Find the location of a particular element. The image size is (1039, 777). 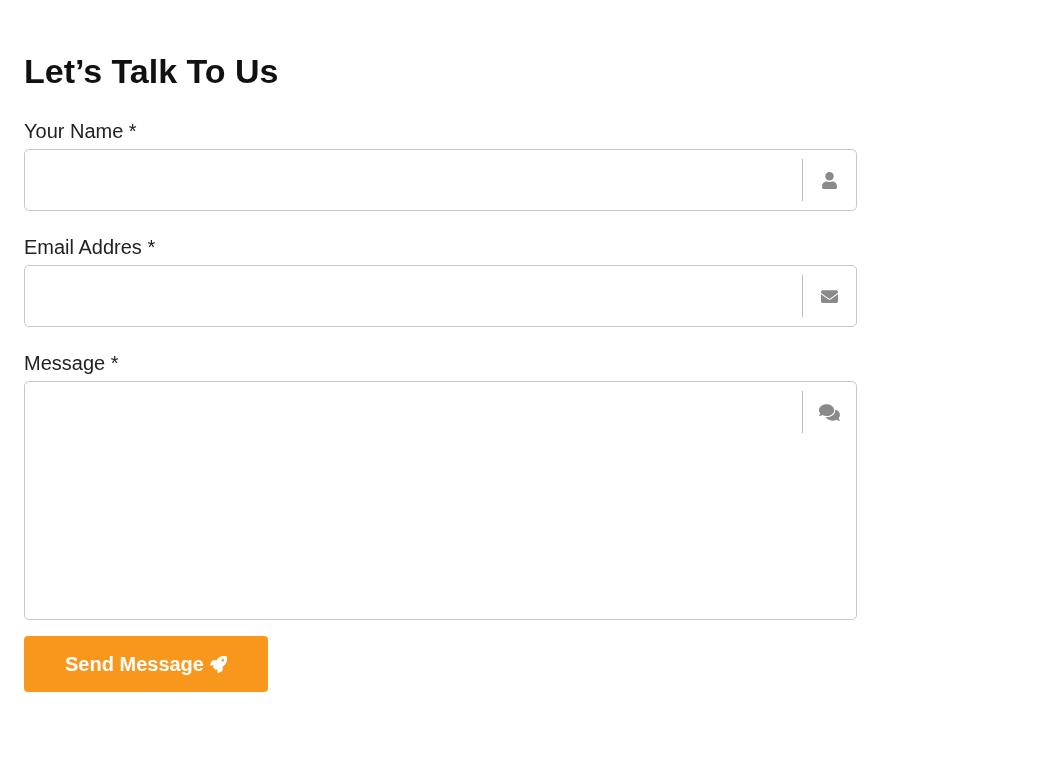

chat-icon is located at coordinates (829, 412).